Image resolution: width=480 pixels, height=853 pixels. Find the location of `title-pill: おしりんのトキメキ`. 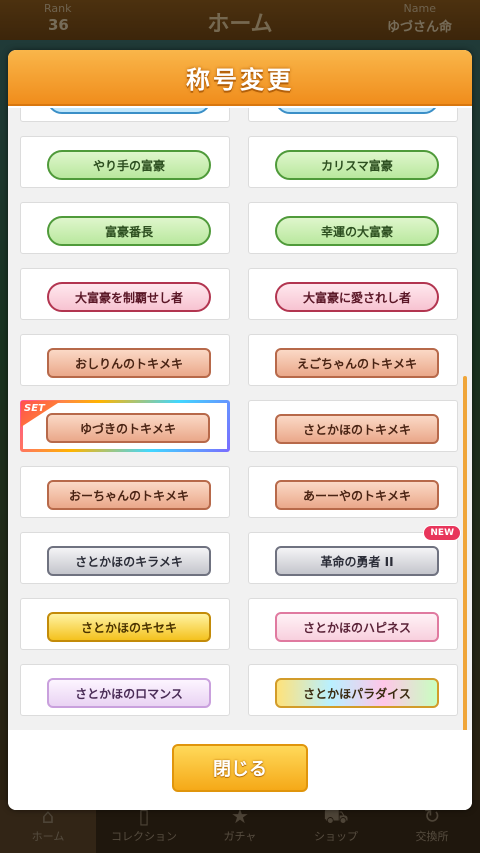

title-pill: おしりんのトキメキ is located at coordinates (129, 363).